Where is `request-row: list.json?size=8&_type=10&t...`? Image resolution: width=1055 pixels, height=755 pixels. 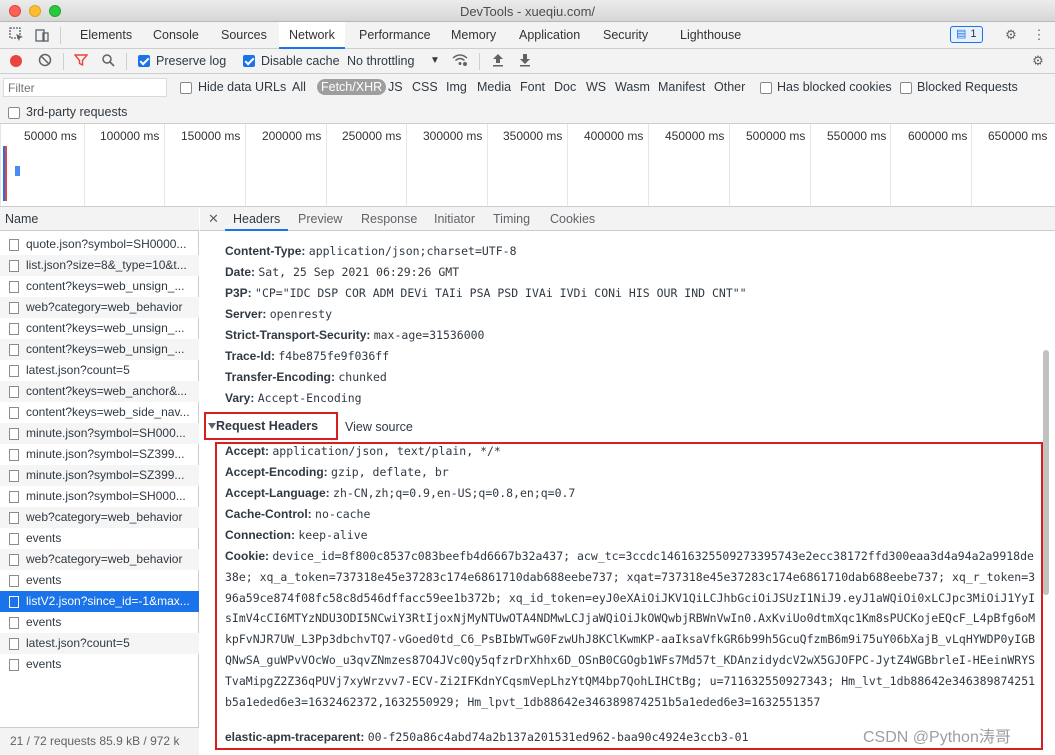
request-row: list.json?size=8&_type=10&t... is located at coordinates (99, 265).